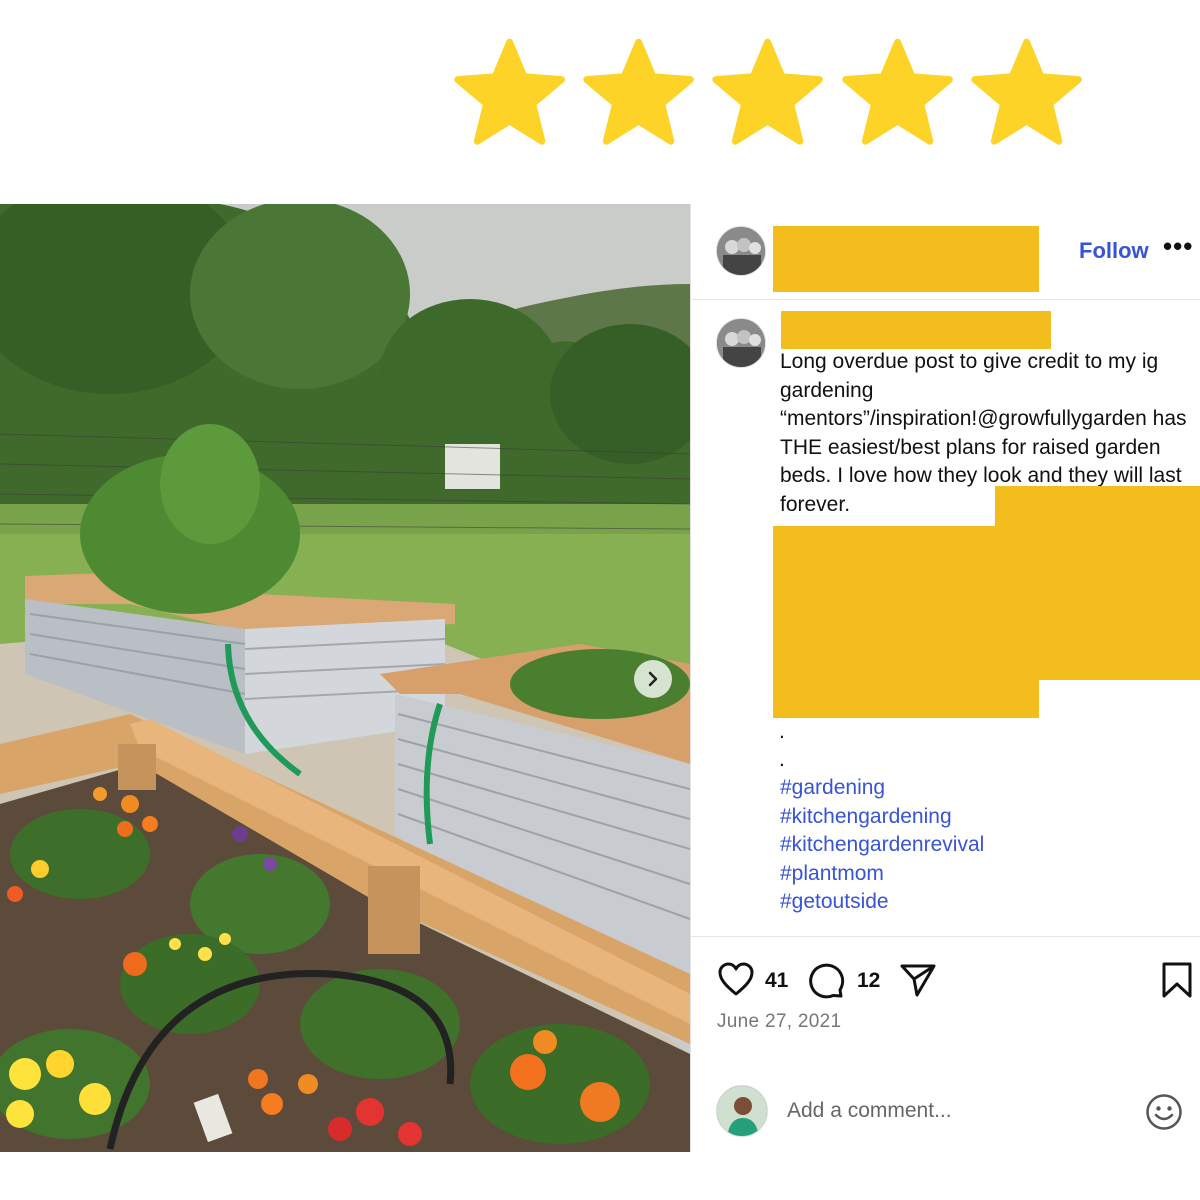  Describe the element at coordinates (882, 788) in the screenshot. I see `hashtag-link: #gardening` at that location.